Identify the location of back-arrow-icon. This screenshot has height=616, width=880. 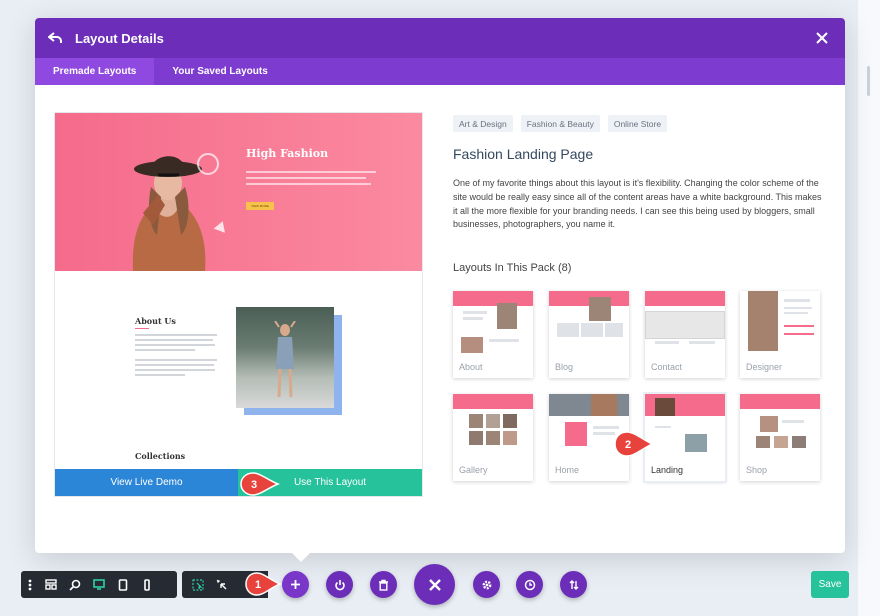
(55, 38).